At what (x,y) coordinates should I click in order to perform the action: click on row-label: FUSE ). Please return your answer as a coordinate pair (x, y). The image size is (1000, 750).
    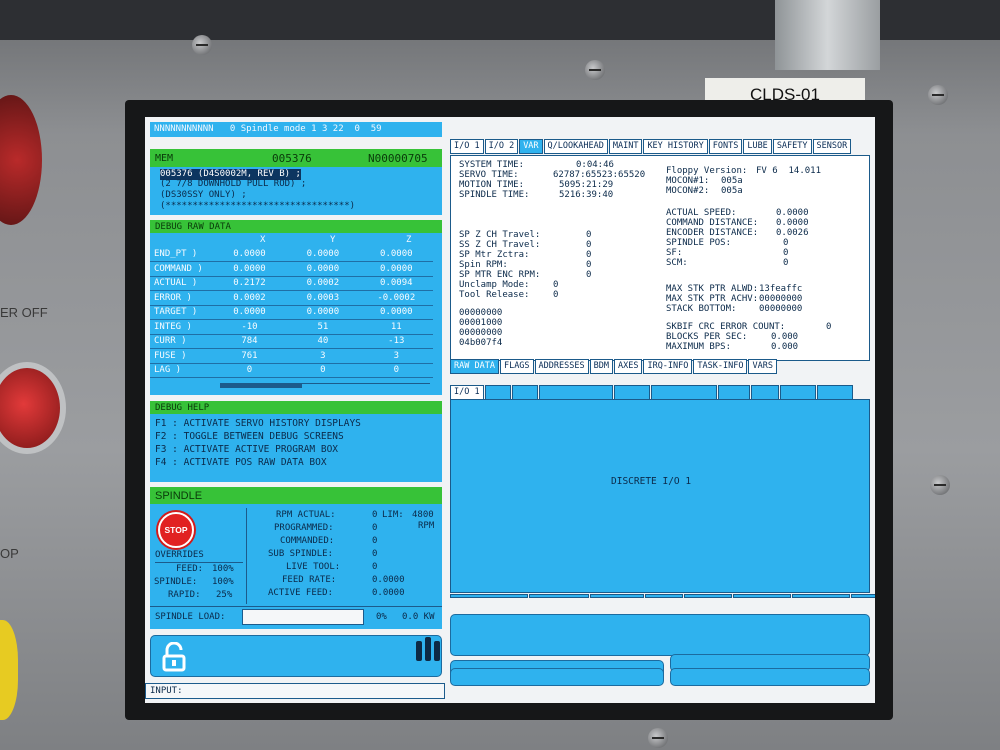
    Looking at the image, I should click on (170, 355).